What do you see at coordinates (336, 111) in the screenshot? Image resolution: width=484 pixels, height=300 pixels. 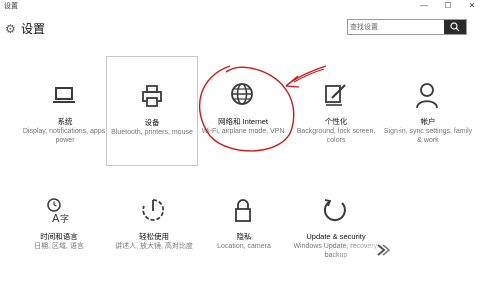 I see `tile-personalization: 个性化 Background, lock screen, colors` at bounding box center [336, 111].